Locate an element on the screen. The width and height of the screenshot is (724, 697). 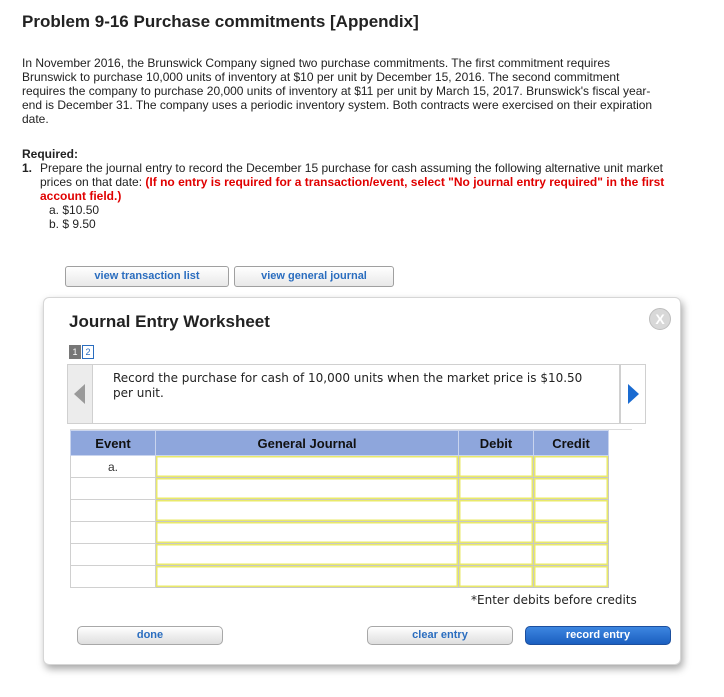
done-button: done is located at coordinates (150, 635).